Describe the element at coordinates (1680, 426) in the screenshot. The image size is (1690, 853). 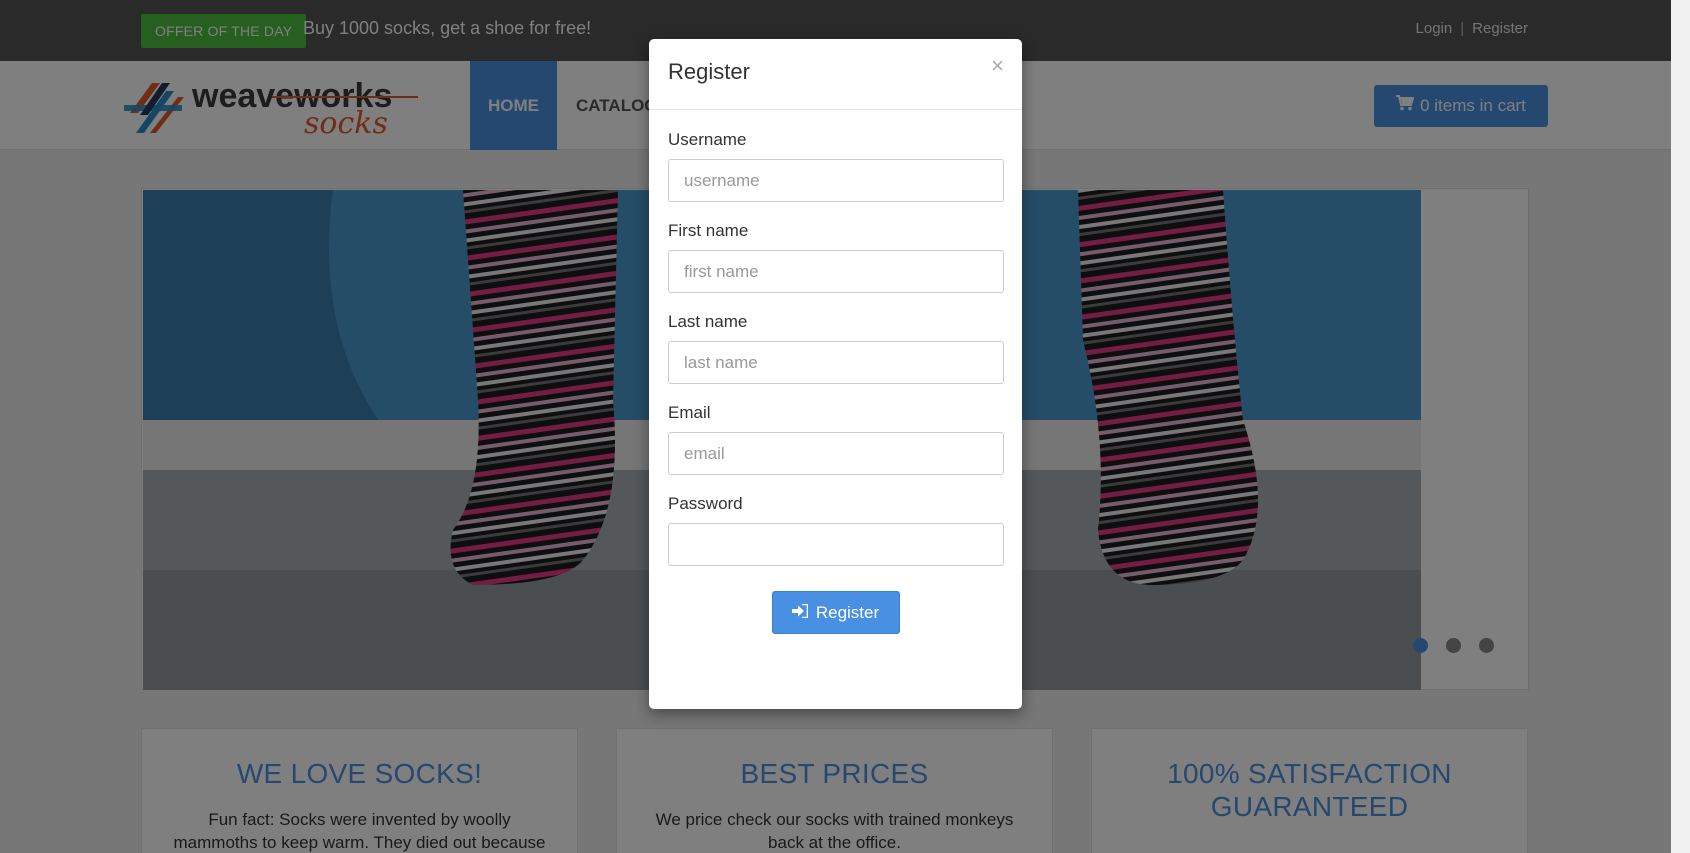
I see `page-scrollbar` at that location.